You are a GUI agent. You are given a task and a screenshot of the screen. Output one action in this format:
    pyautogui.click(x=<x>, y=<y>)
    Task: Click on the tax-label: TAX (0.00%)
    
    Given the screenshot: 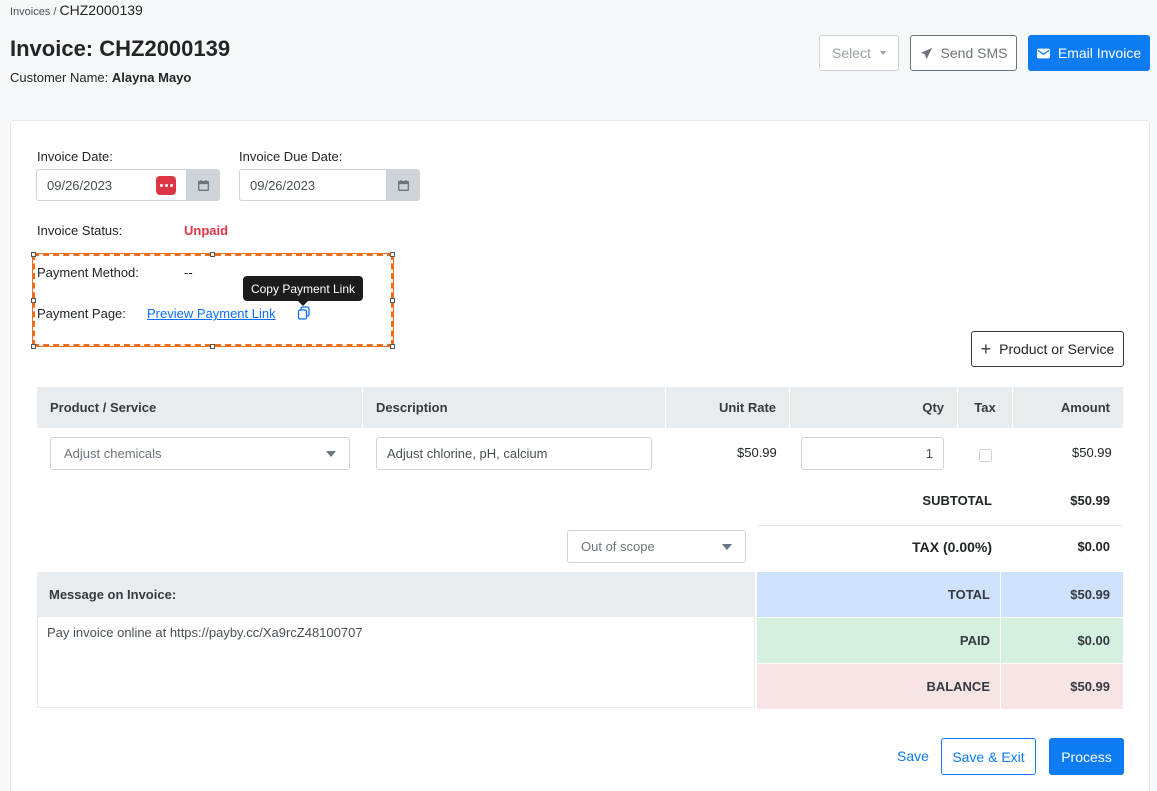 What is the action you would take?
    pyautogui.click(x=952, y=547)
    